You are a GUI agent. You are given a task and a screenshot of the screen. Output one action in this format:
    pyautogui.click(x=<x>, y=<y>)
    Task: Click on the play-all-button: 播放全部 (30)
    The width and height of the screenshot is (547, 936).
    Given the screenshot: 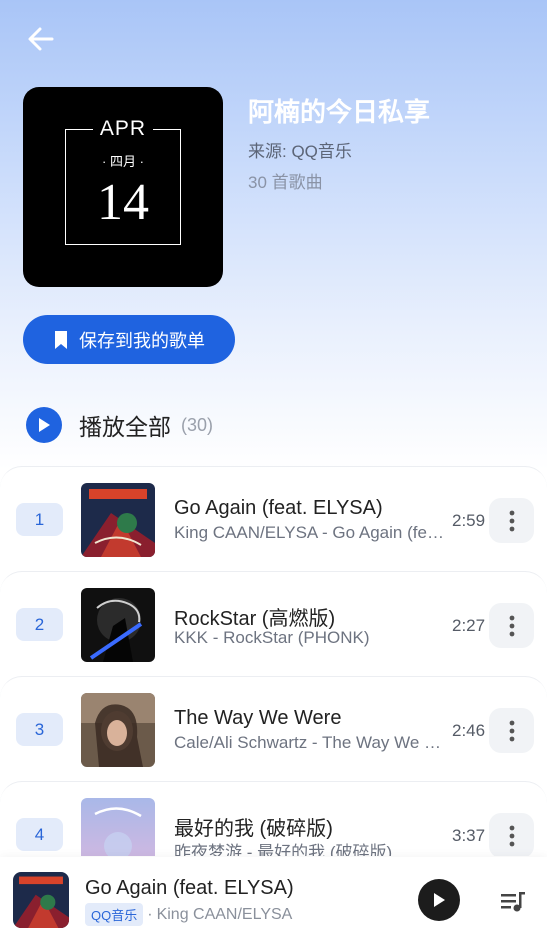 What is the action you would take?
    pyautogui.click(x=119, y=425)
    